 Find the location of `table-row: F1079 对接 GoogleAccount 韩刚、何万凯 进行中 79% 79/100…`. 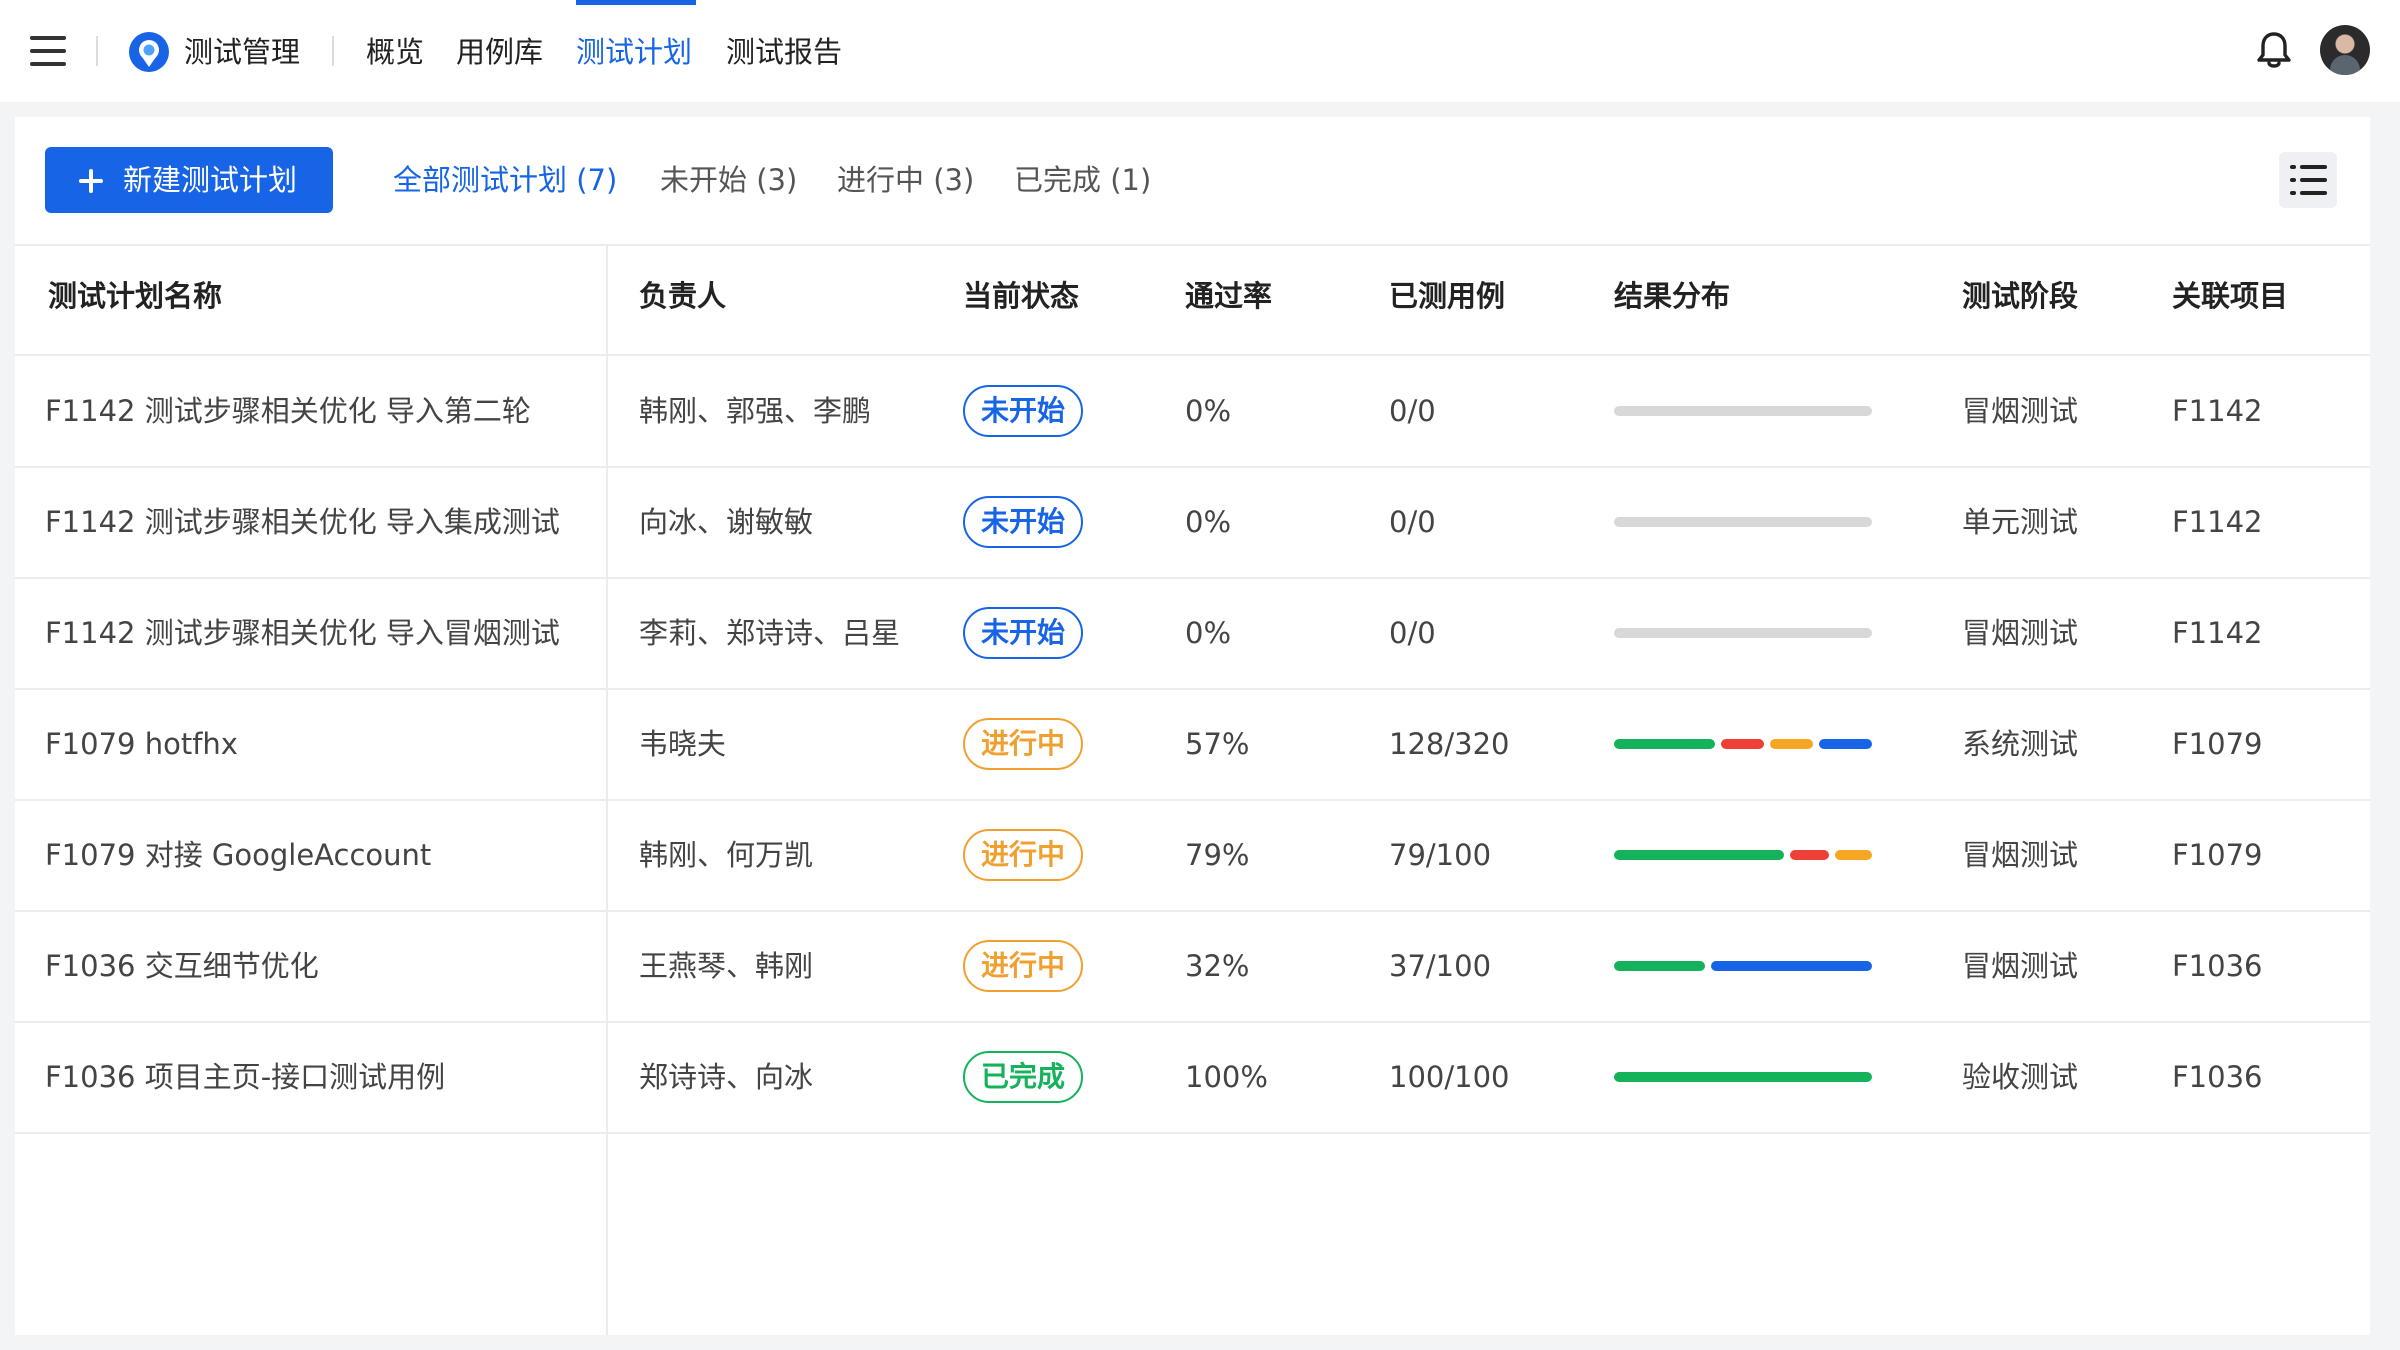

table-row: F1079 对接 GoogleAccount 韩刚、何万凯 进行中 79% 79/100… is located at coordinates (1192, 855).